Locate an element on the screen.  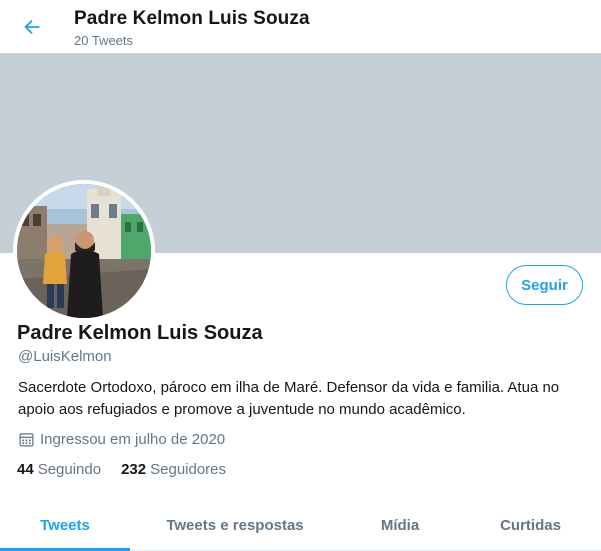
tab-likes: Curtidas is located at coordinates (530, 525).